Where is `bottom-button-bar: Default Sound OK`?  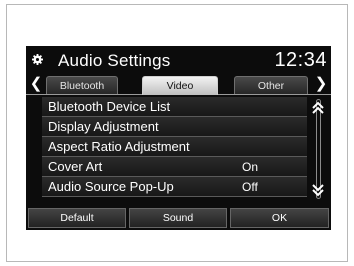
bottom-button-bar: Default Sound OK is located at coordinates (178, 217).